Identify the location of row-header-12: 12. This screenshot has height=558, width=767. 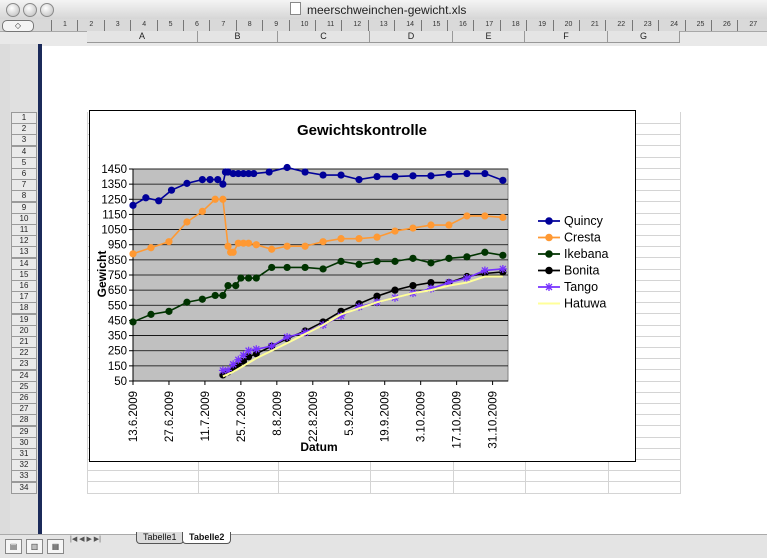
(24, 241).